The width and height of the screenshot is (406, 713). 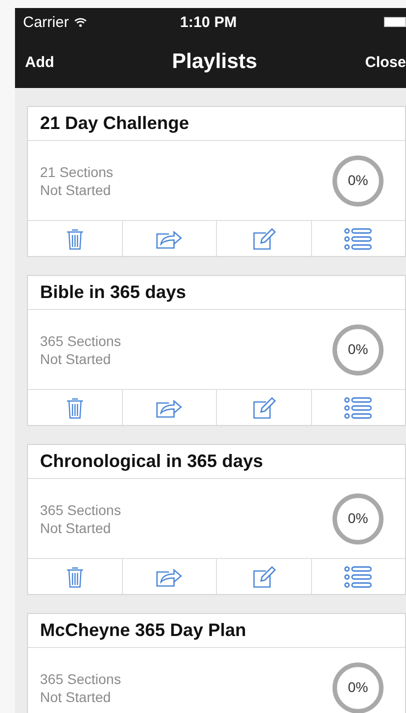 I want to click on carrier-label: Carrier, so click(x=46, y=22).